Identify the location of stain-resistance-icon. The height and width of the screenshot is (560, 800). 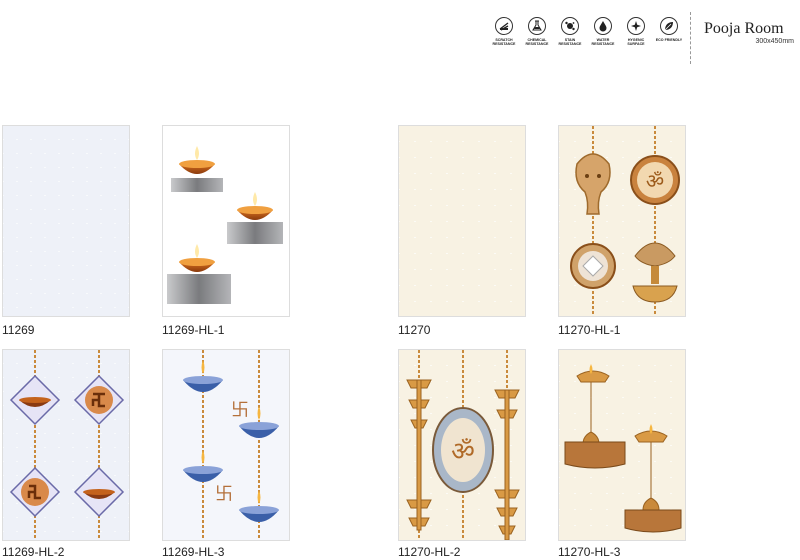
(570, 26).